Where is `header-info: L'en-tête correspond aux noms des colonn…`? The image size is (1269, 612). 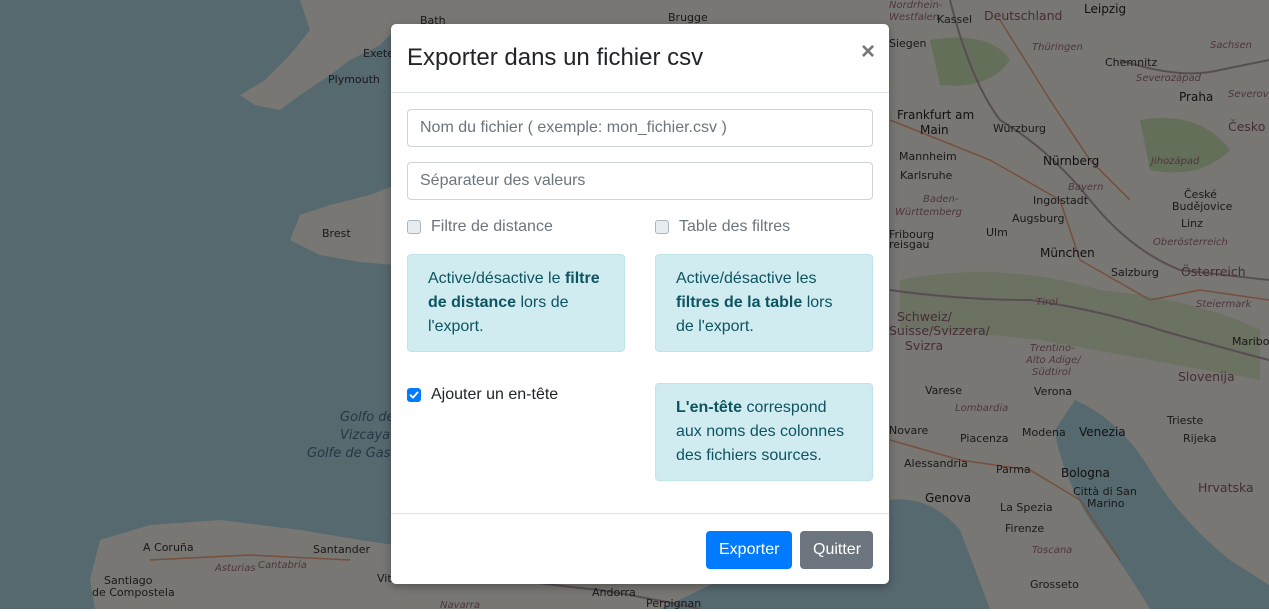
header-info: L'en-tête correspond aux noms des colonn… is located at coordinates (764, 432).